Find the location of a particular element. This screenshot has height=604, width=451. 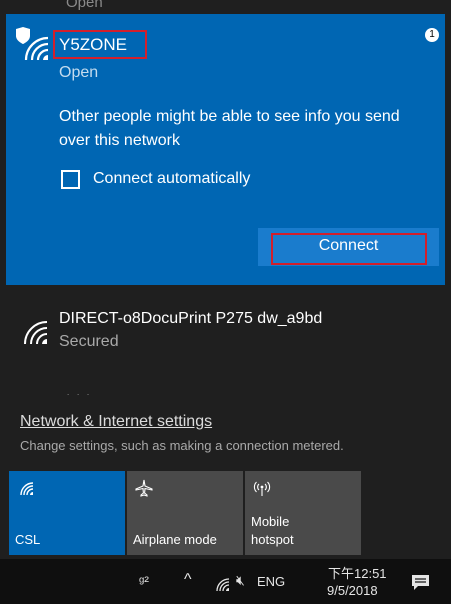

speaker-muted-icon: 🔇︎ is located at coordinates (240, 580).